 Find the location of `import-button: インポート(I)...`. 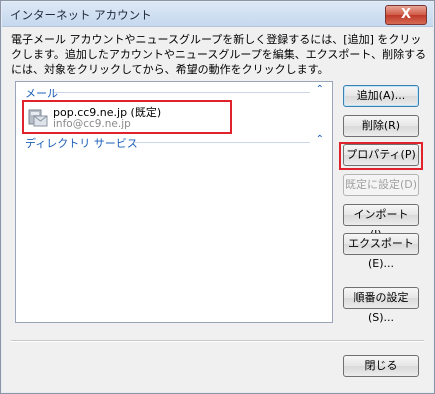

import-button: インポート(I)... is located at coordinates (381, 222).